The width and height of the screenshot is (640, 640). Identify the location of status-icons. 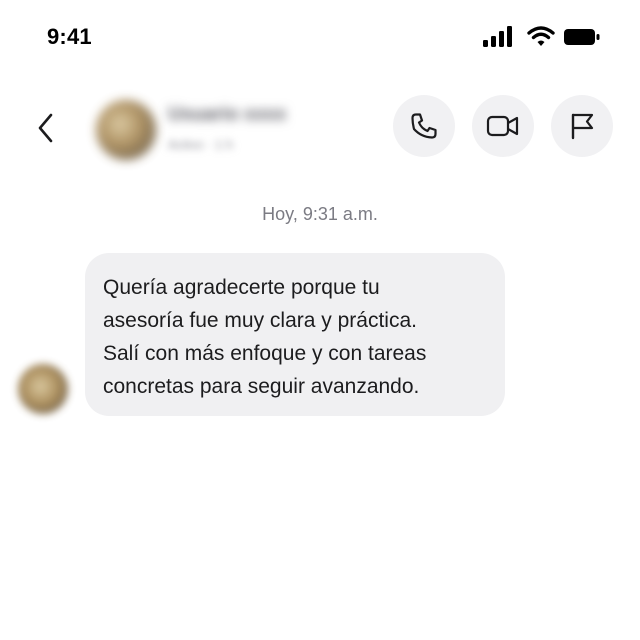
(542, 37).